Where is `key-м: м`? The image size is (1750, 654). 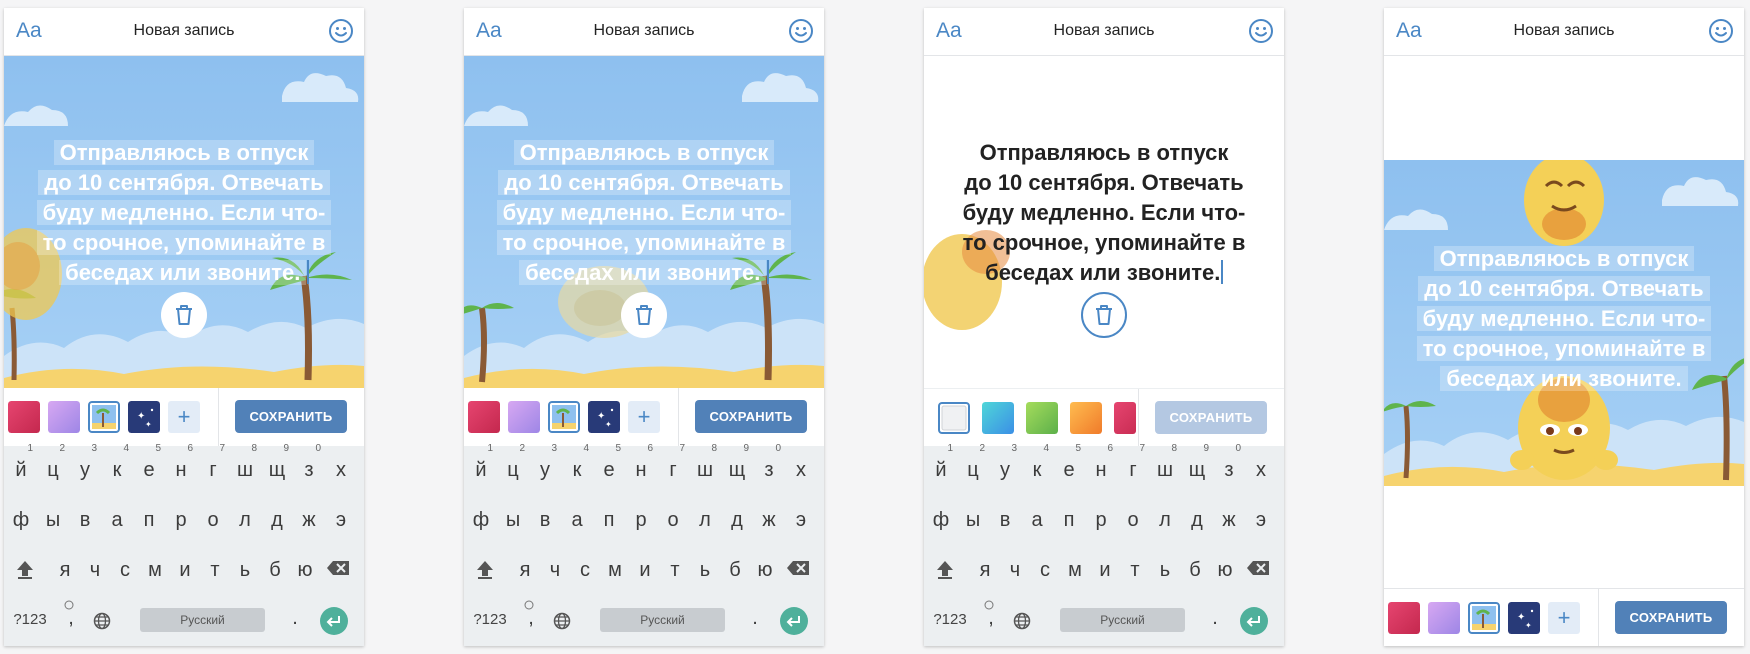
key-м: м is located at coordinates (1075, 570).